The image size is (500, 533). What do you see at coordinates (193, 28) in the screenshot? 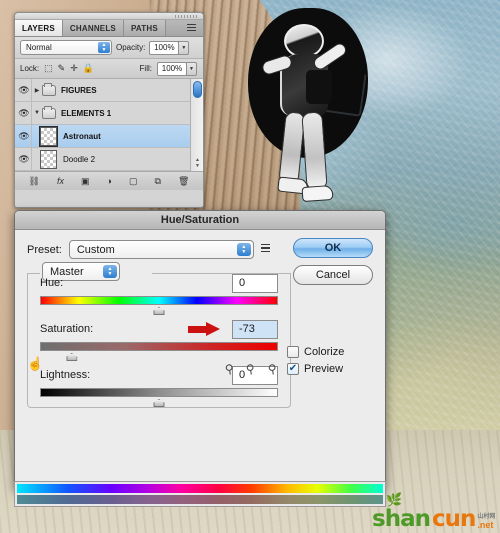
I see `panel-menu-icon` at bounding box center [193, 28].